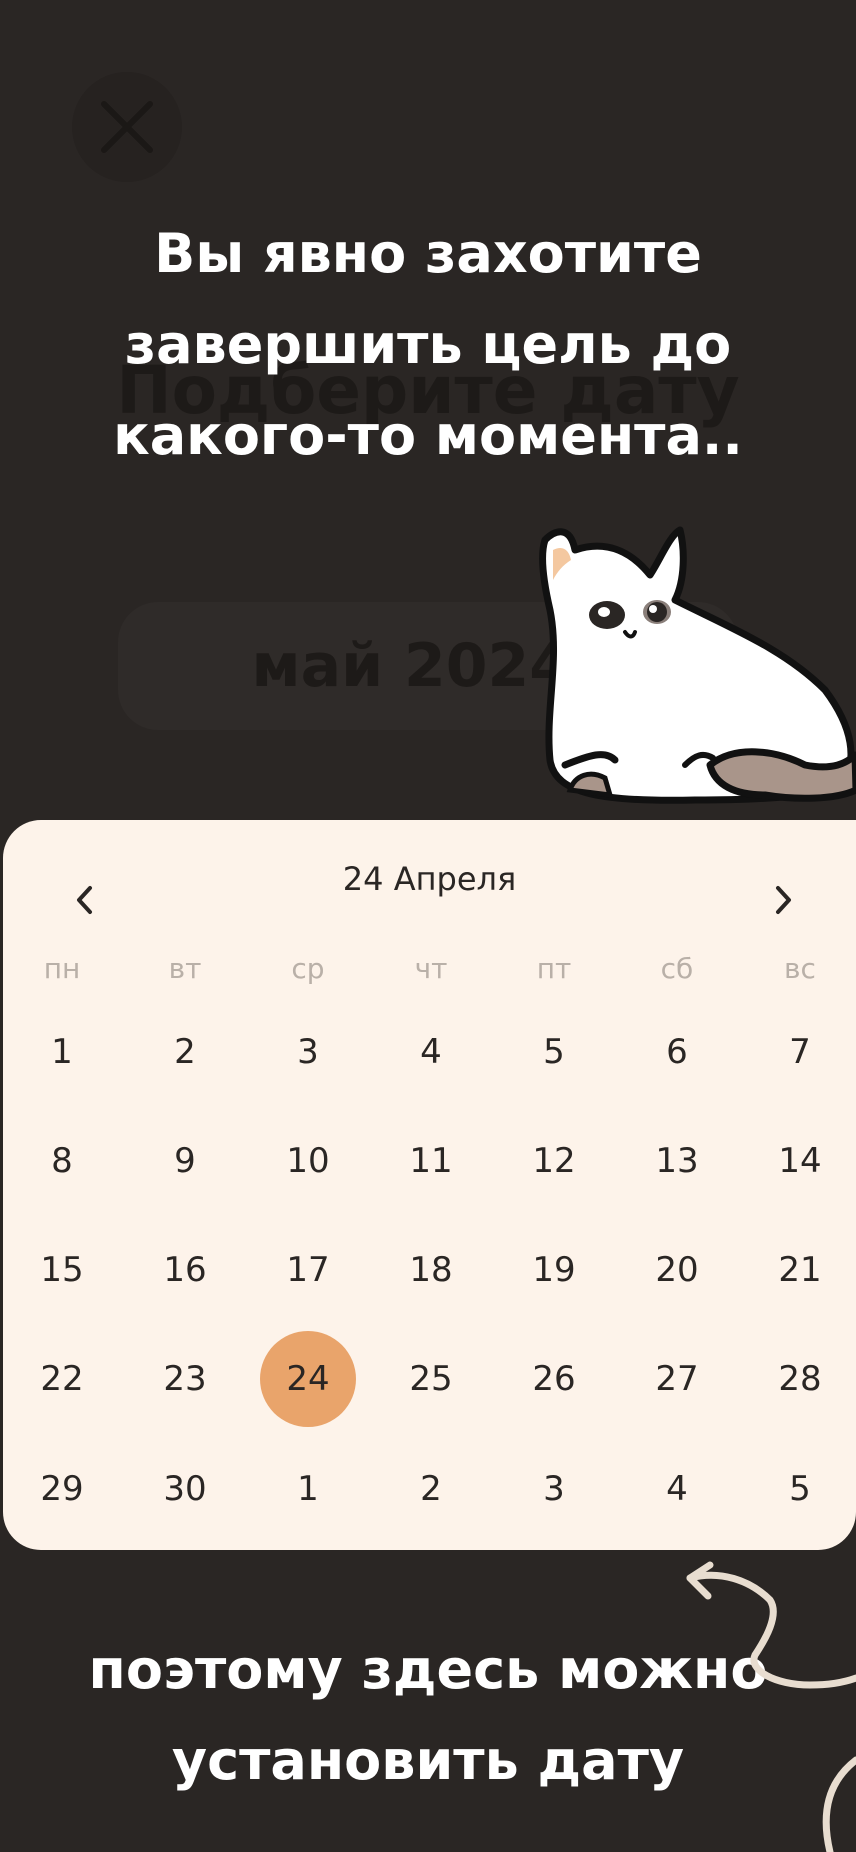 Image resolution: width=856 pixels, height=1852 pixels. What do you see at coordinates (431, 968) in the screenshot?
I see `weekday-label: чт` at bounding box center [431, 968].